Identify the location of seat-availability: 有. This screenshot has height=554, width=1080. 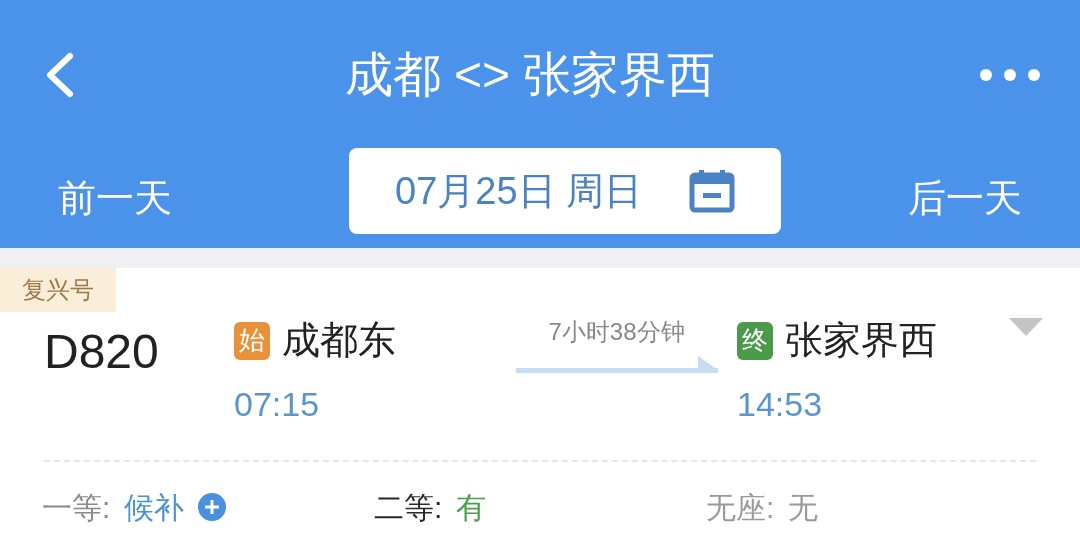
(471, 507).